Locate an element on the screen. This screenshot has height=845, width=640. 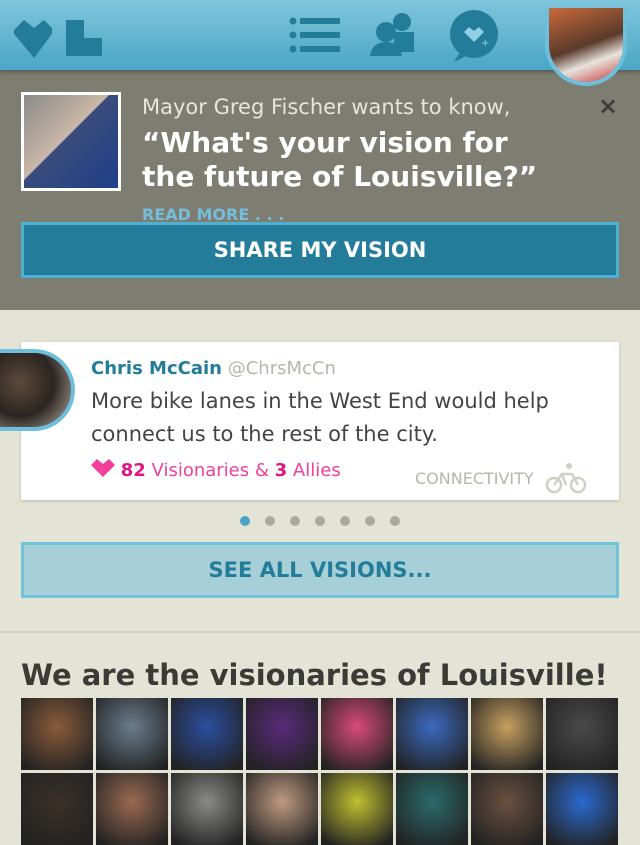
divider is located at coordinates (320, 632).